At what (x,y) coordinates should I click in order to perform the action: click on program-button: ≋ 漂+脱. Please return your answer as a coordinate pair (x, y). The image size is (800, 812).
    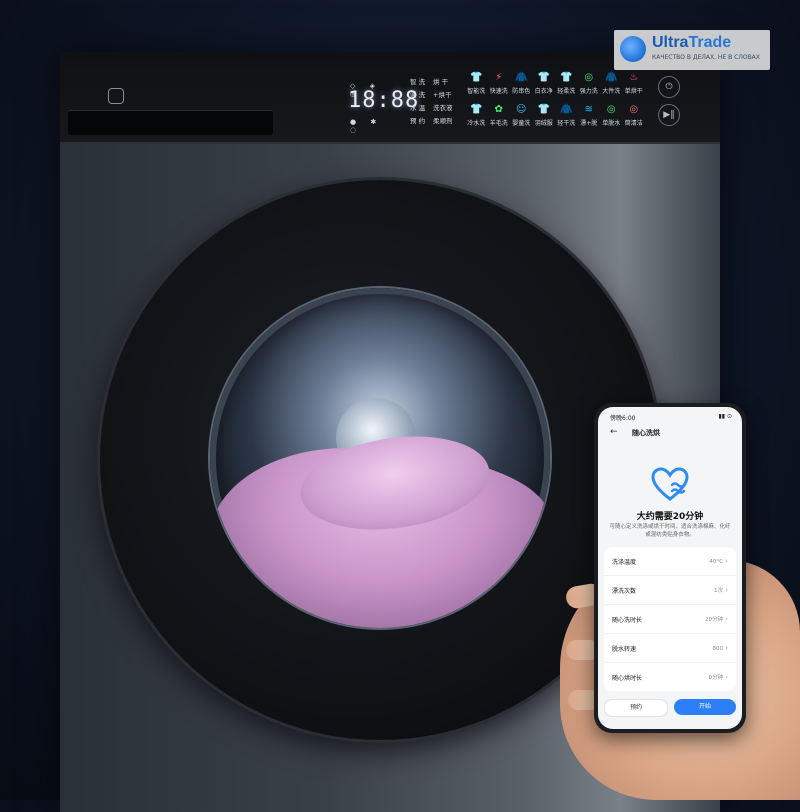
    Looking at the image, I should click on (589, 120).